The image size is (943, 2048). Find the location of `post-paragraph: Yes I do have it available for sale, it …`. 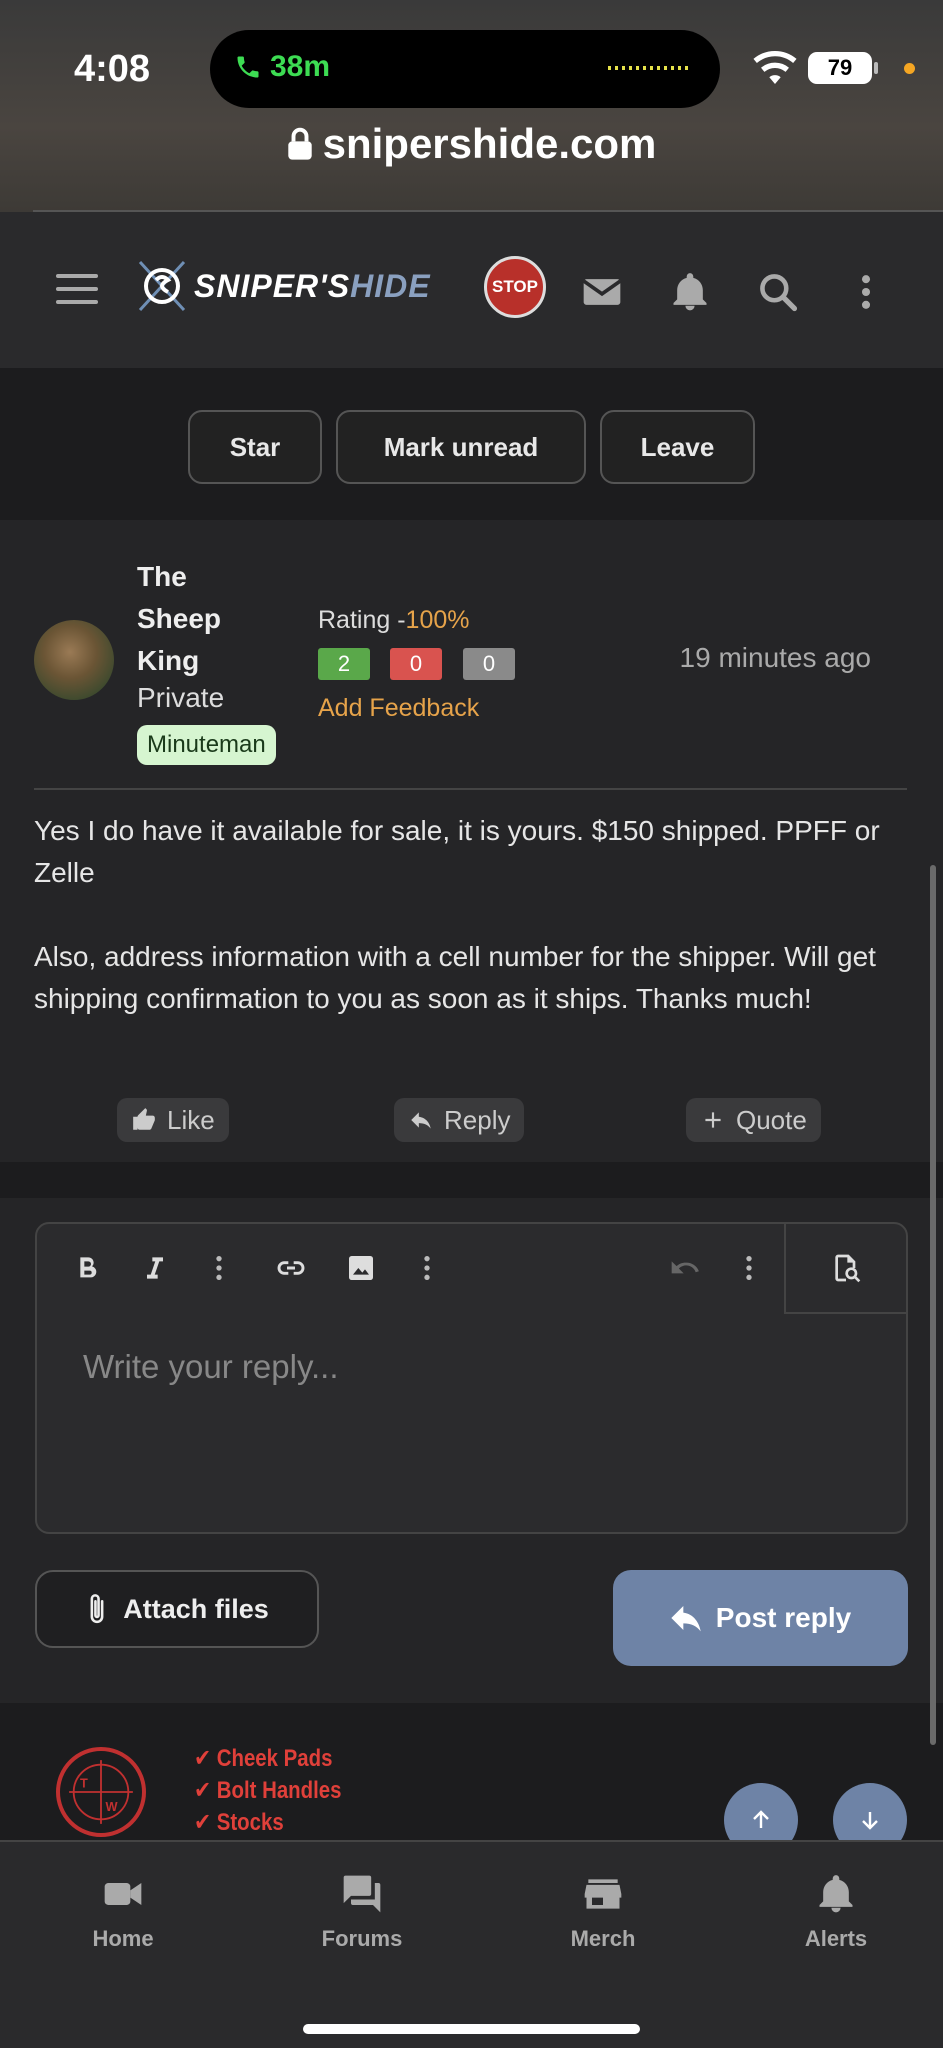

post-paragraph: Yes I do have it available for sale, it … is located at coordinates (457, 851).